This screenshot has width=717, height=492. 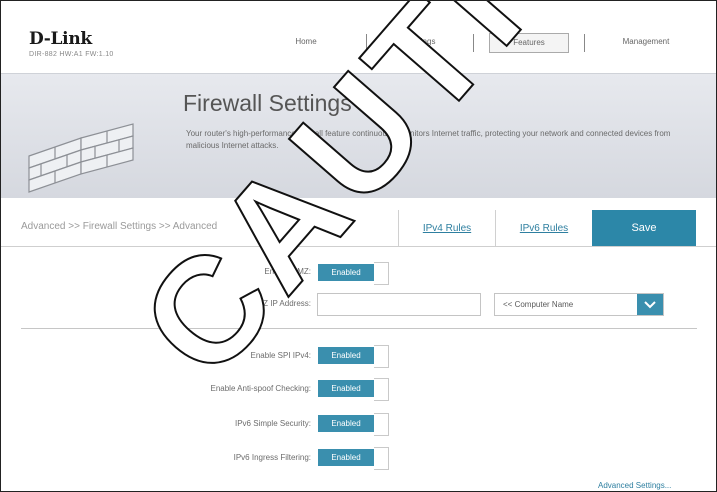 What do you see at coordinates (260, 388) in the screenshot?
I see `anti-spoof-label: Enable Anti-spoof Checking:` at bounding box center [260, 388].